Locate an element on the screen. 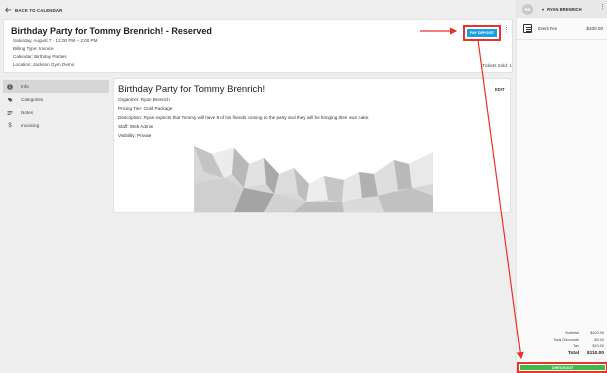  nav-item-label: Categories is located at coordinates (32, 99).